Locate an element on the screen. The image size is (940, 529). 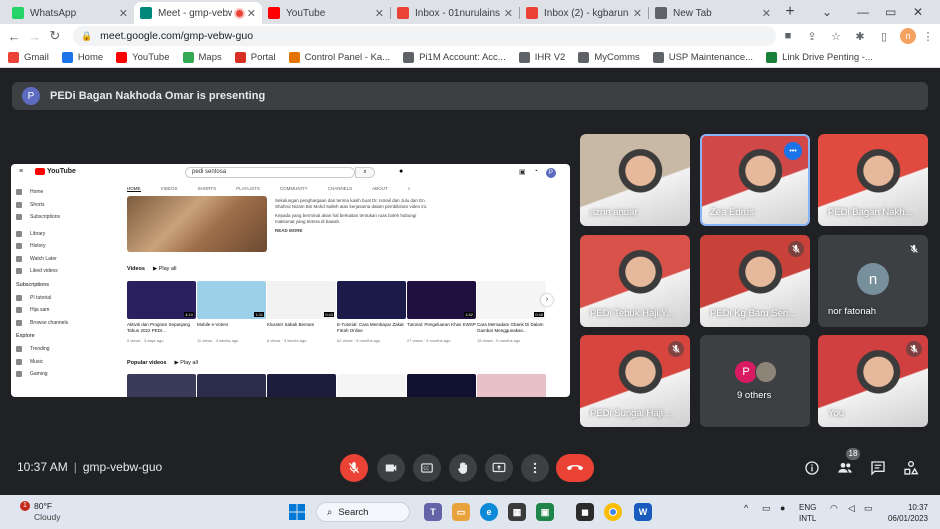
bookmark-label: MyComms is located at coordinates (617, 57).